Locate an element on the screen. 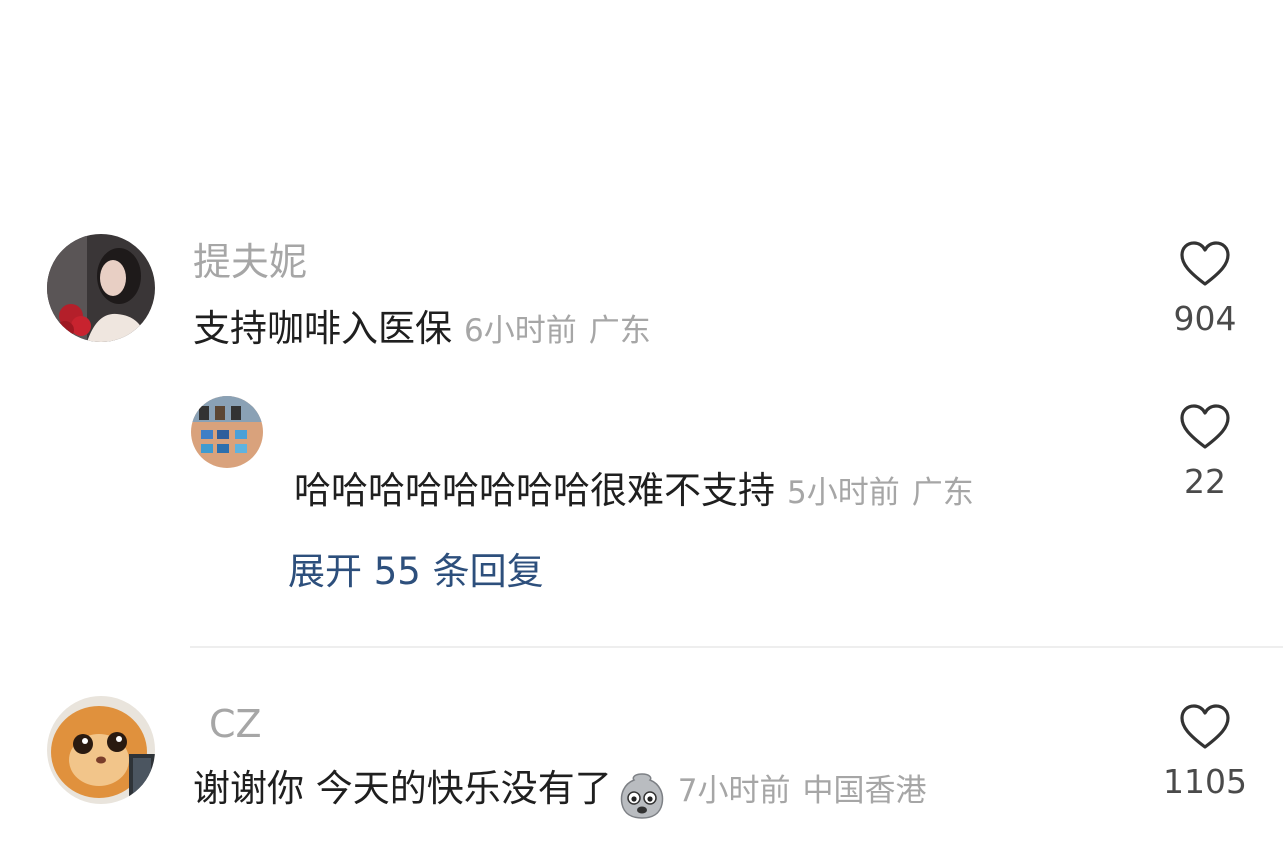  comment-time: 6小时前 is located at coordinates (520, 331).